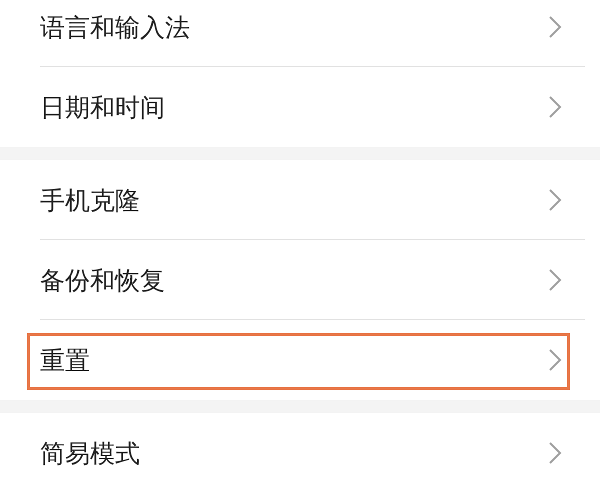 This screenshot has height=484, width=600. I want to click on item-label: 日期和时间, so click(103, 108).